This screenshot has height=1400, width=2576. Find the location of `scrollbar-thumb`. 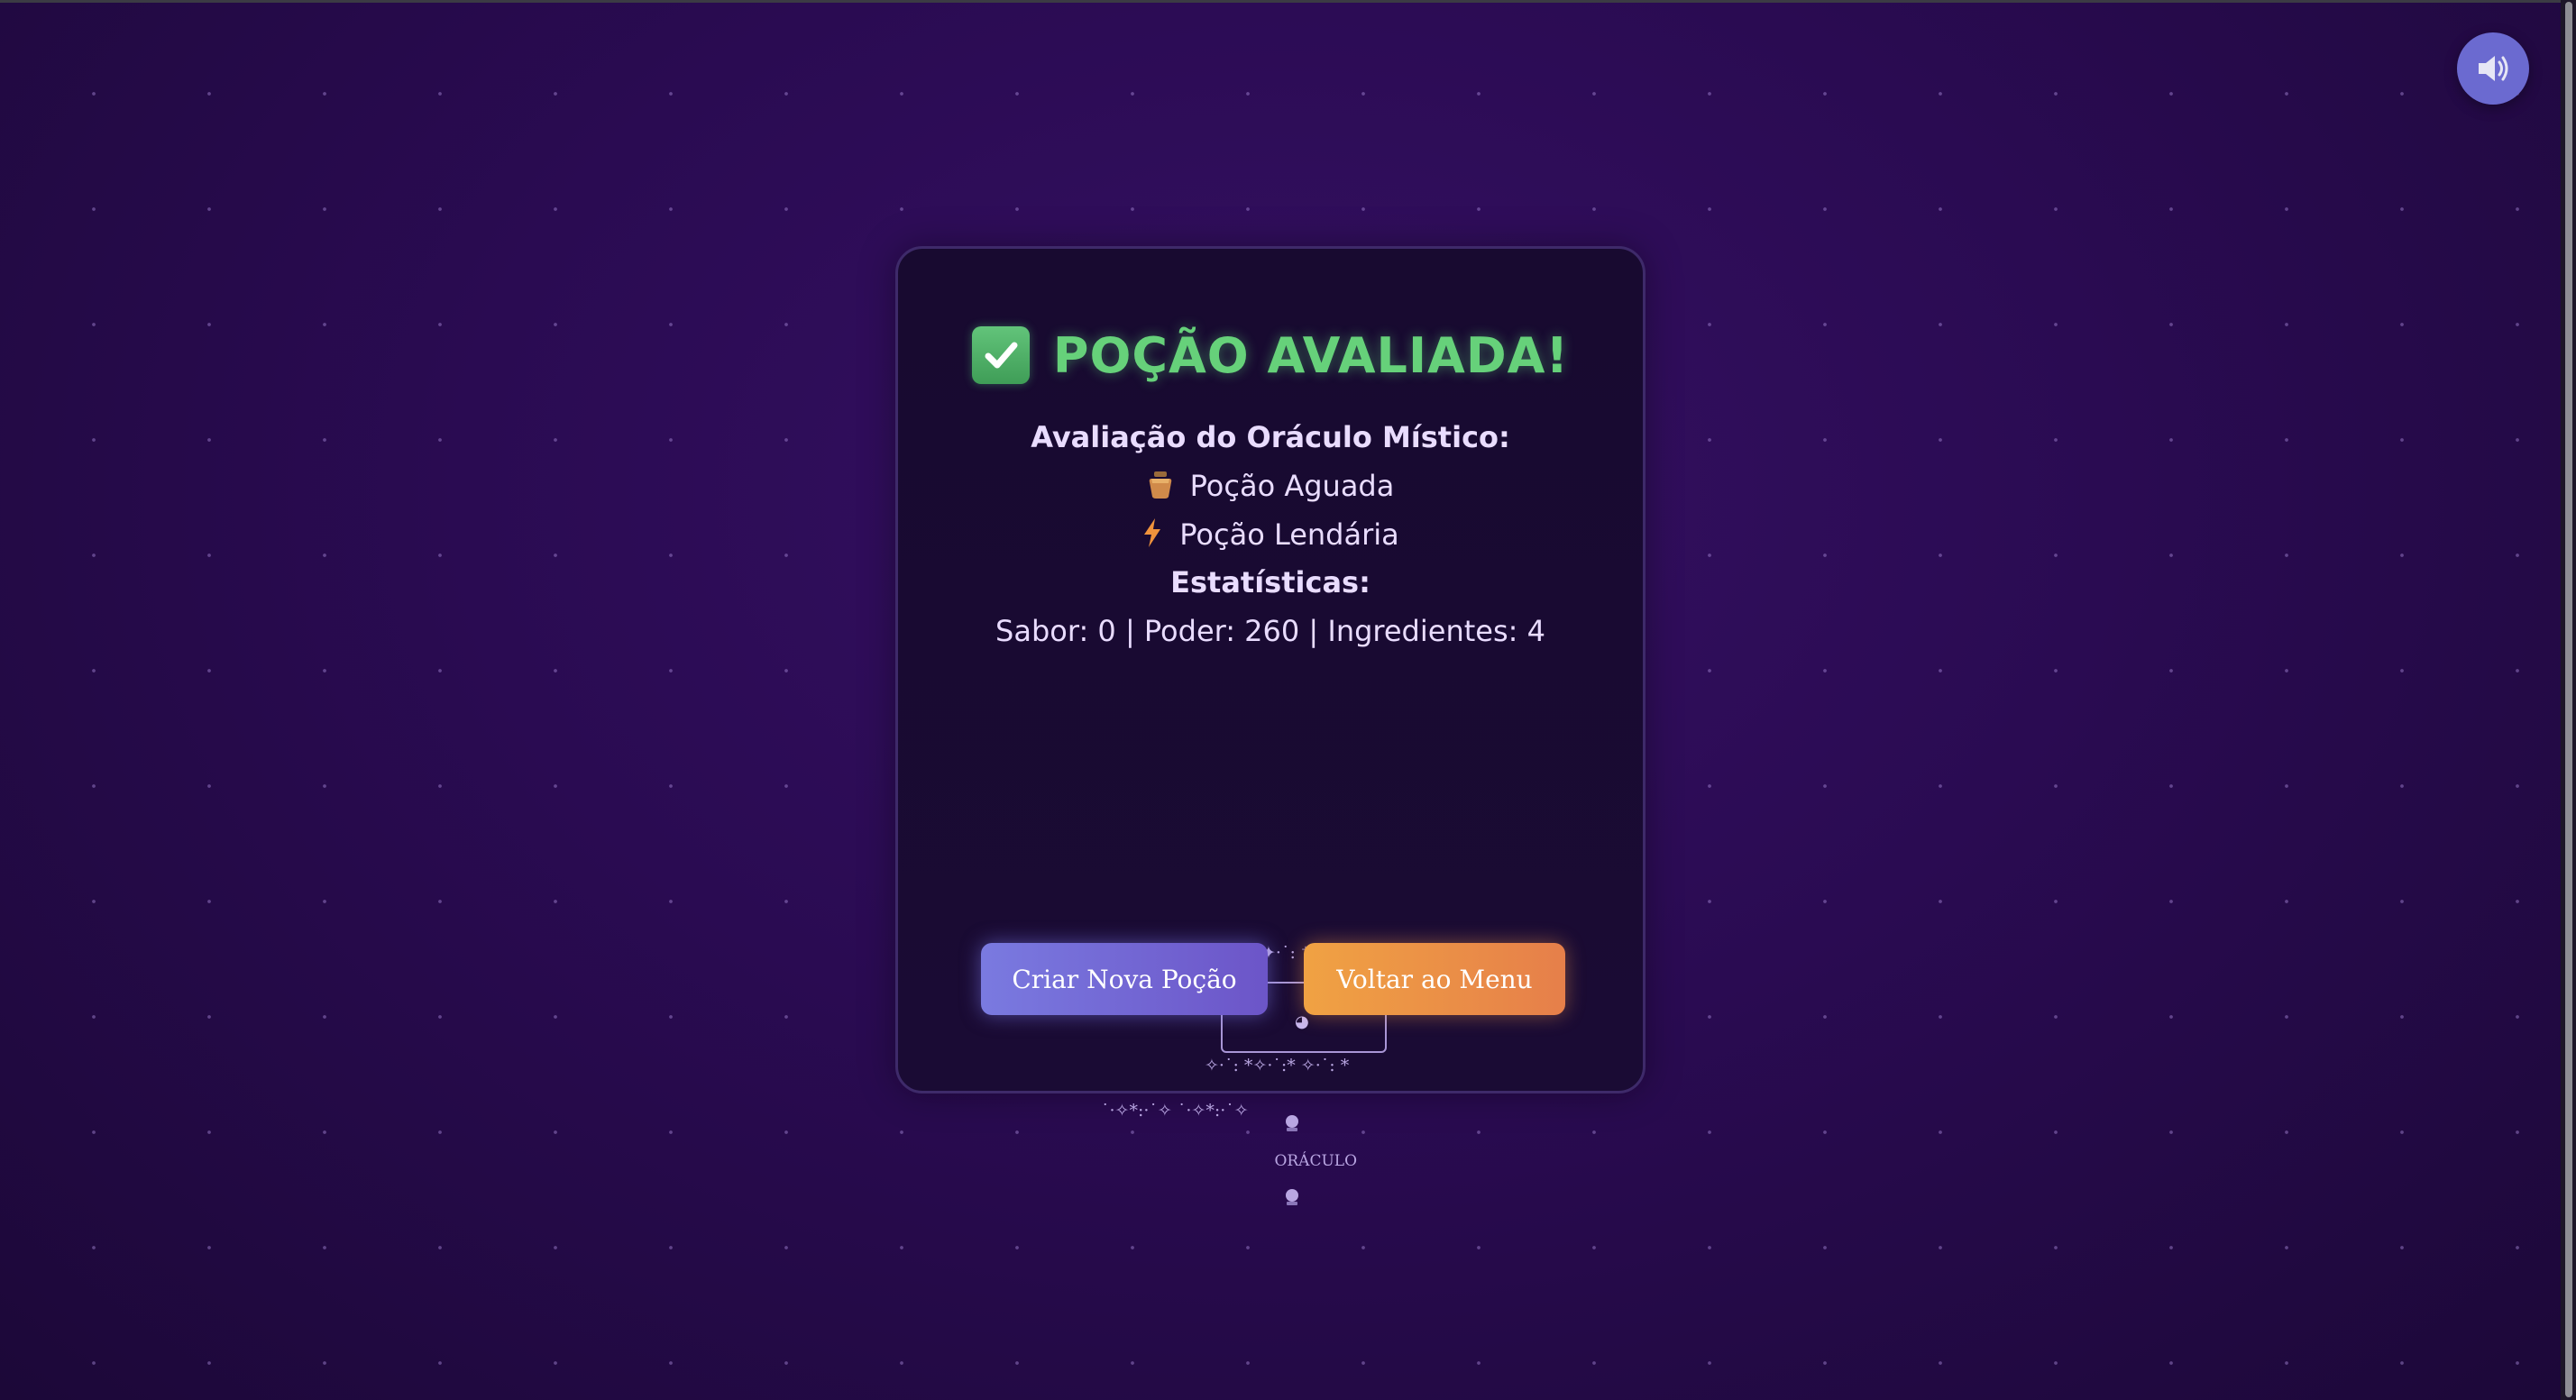

scrollbar-thumb is located at coordinates (2568, 699).